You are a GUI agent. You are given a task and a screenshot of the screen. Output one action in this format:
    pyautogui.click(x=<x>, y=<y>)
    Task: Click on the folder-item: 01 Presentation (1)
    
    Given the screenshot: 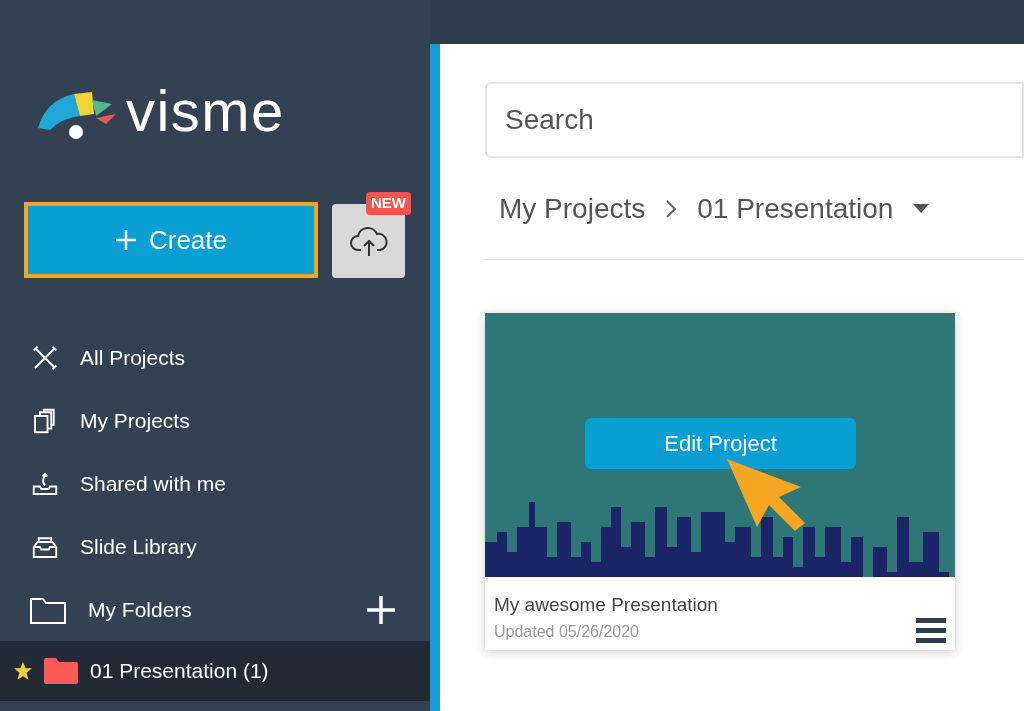 What is the action you would take?
    pyautogui.click(x=215, y=671)
    